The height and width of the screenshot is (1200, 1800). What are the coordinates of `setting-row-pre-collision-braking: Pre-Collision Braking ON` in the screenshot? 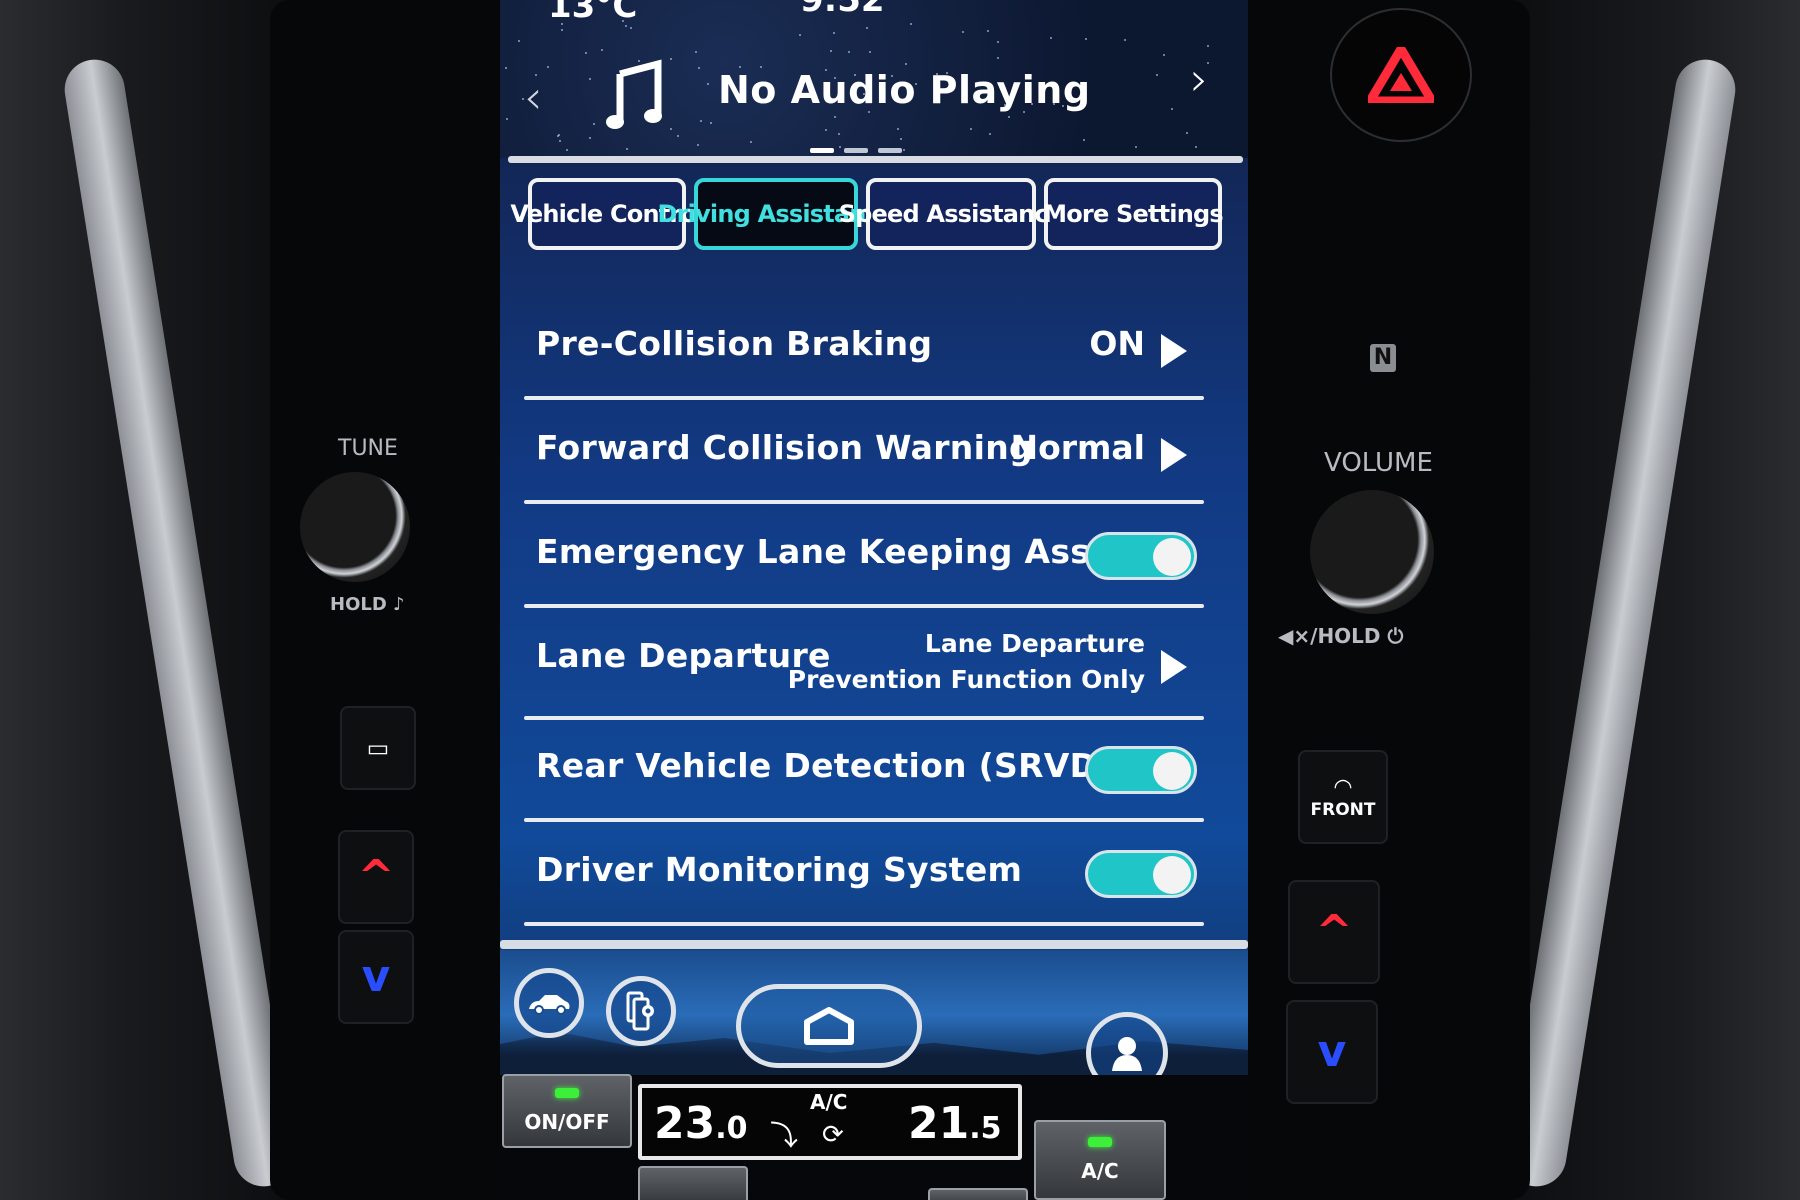 It's located at (862, 350).